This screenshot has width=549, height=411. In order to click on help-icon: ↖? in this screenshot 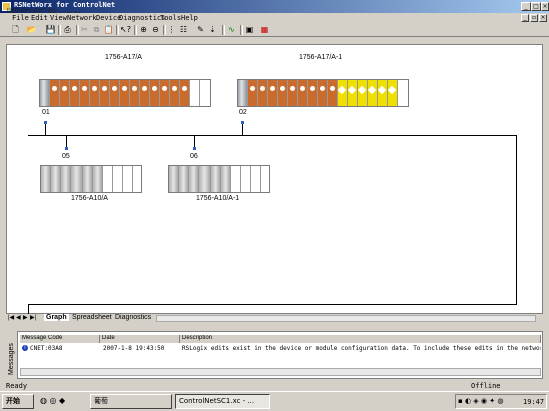, I will do `click(125, 29)`.